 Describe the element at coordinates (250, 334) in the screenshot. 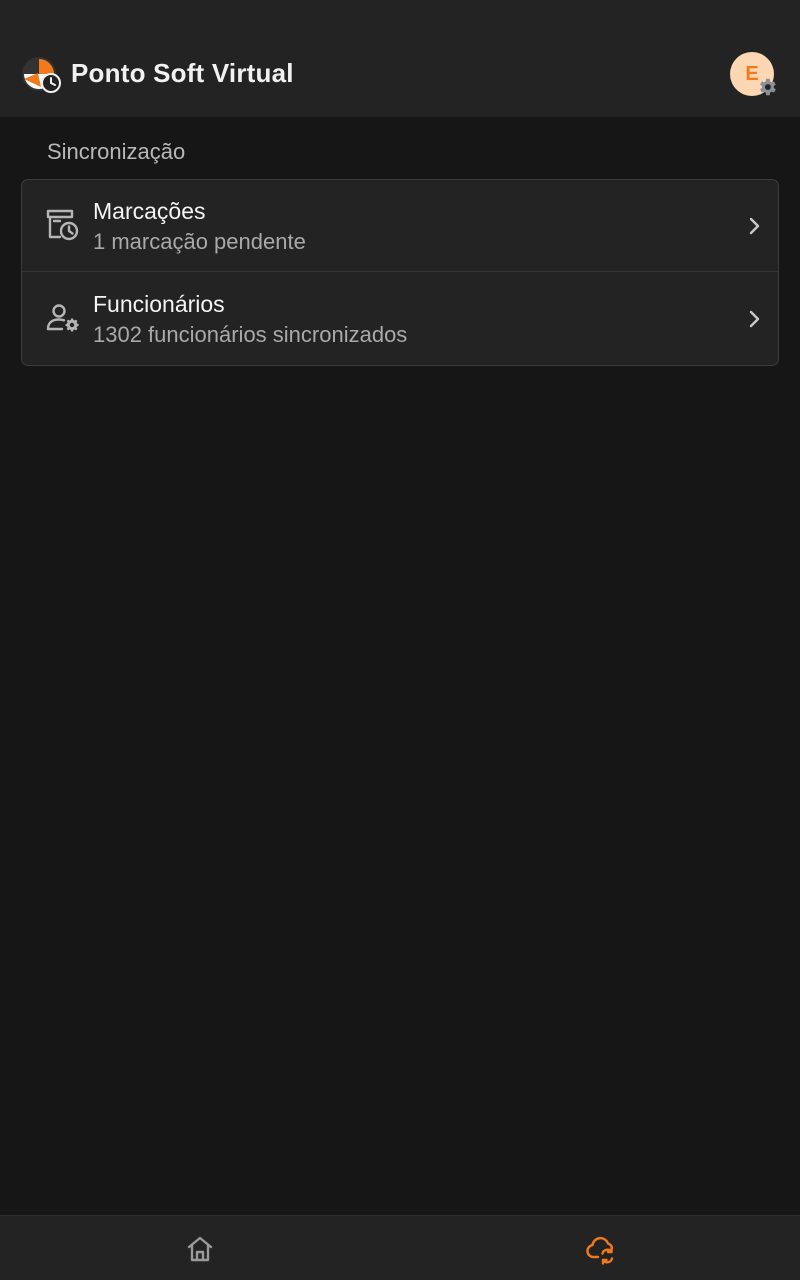

I see `sync-item-subtitle: 1302 funcionários sincronizados` at that location.